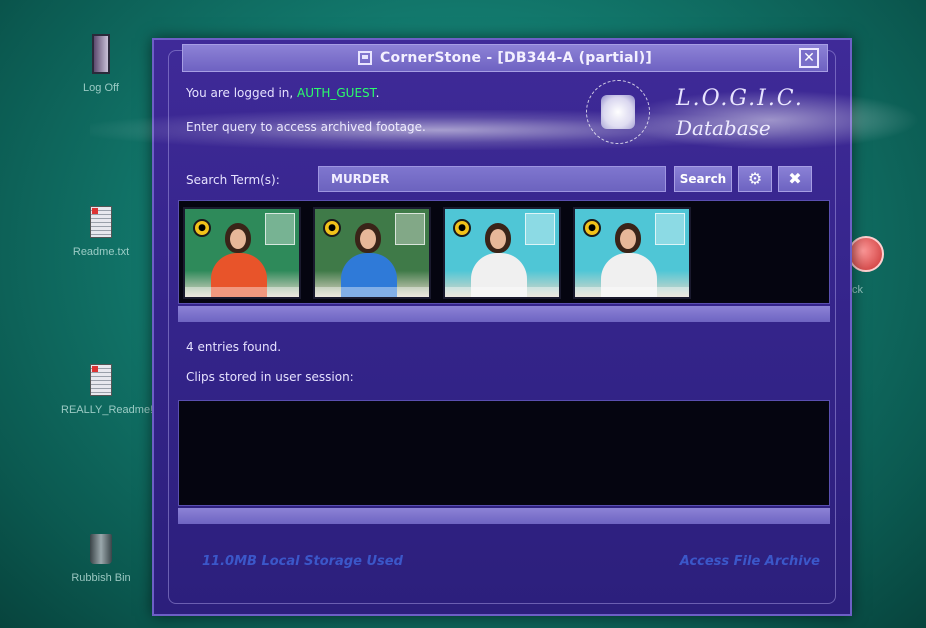 The height and width of the screenshot is (628, 926). What do you see at coordinates (365, 58) in the screenshot?
I see `app-window-icon` at bounding box center [365, 58].